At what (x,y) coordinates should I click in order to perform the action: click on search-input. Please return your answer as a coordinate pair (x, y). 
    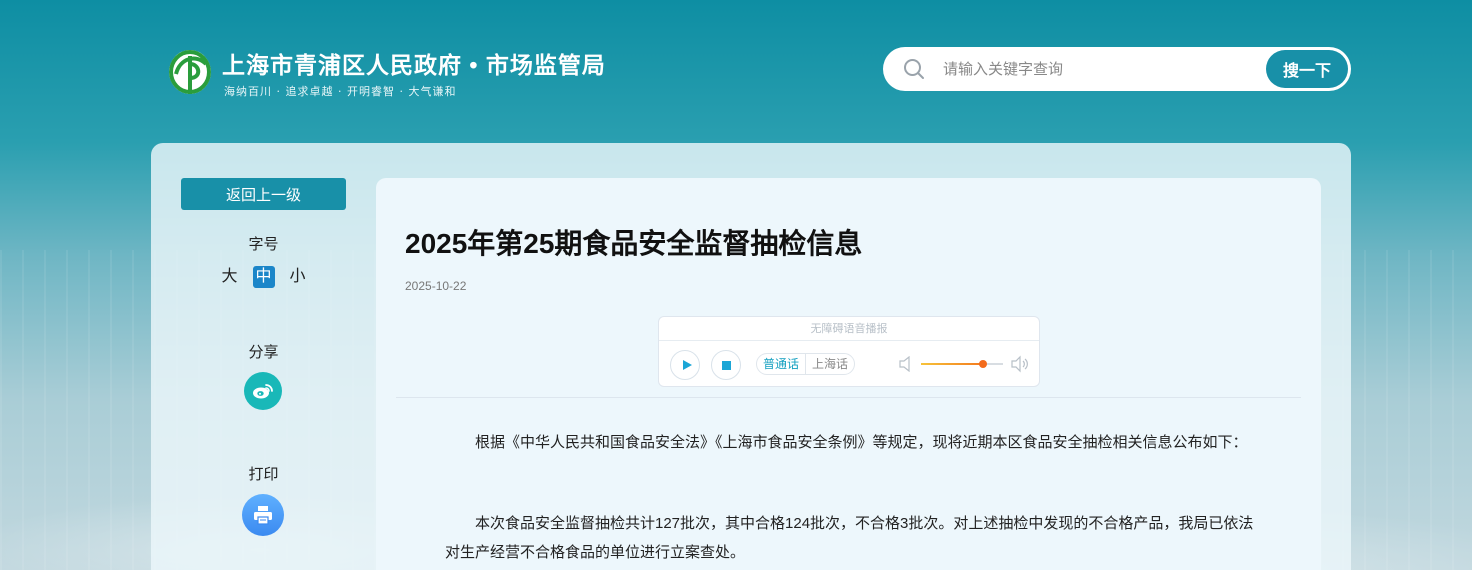
    Looking at the image, I should click on (1093, 69).